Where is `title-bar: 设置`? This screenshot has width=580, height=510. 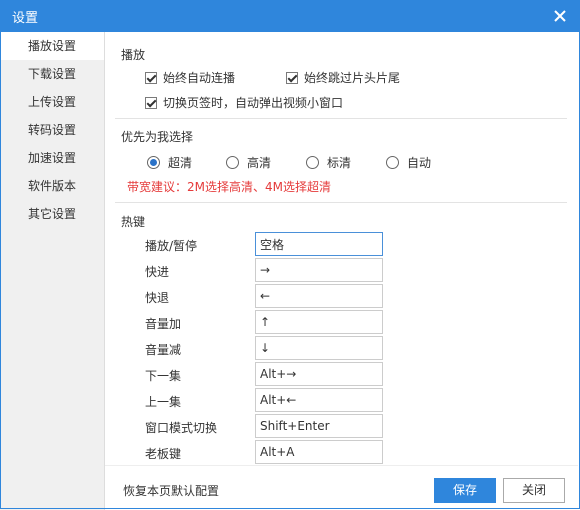
title-bar: 设置 is located at coordinates (290, 16).